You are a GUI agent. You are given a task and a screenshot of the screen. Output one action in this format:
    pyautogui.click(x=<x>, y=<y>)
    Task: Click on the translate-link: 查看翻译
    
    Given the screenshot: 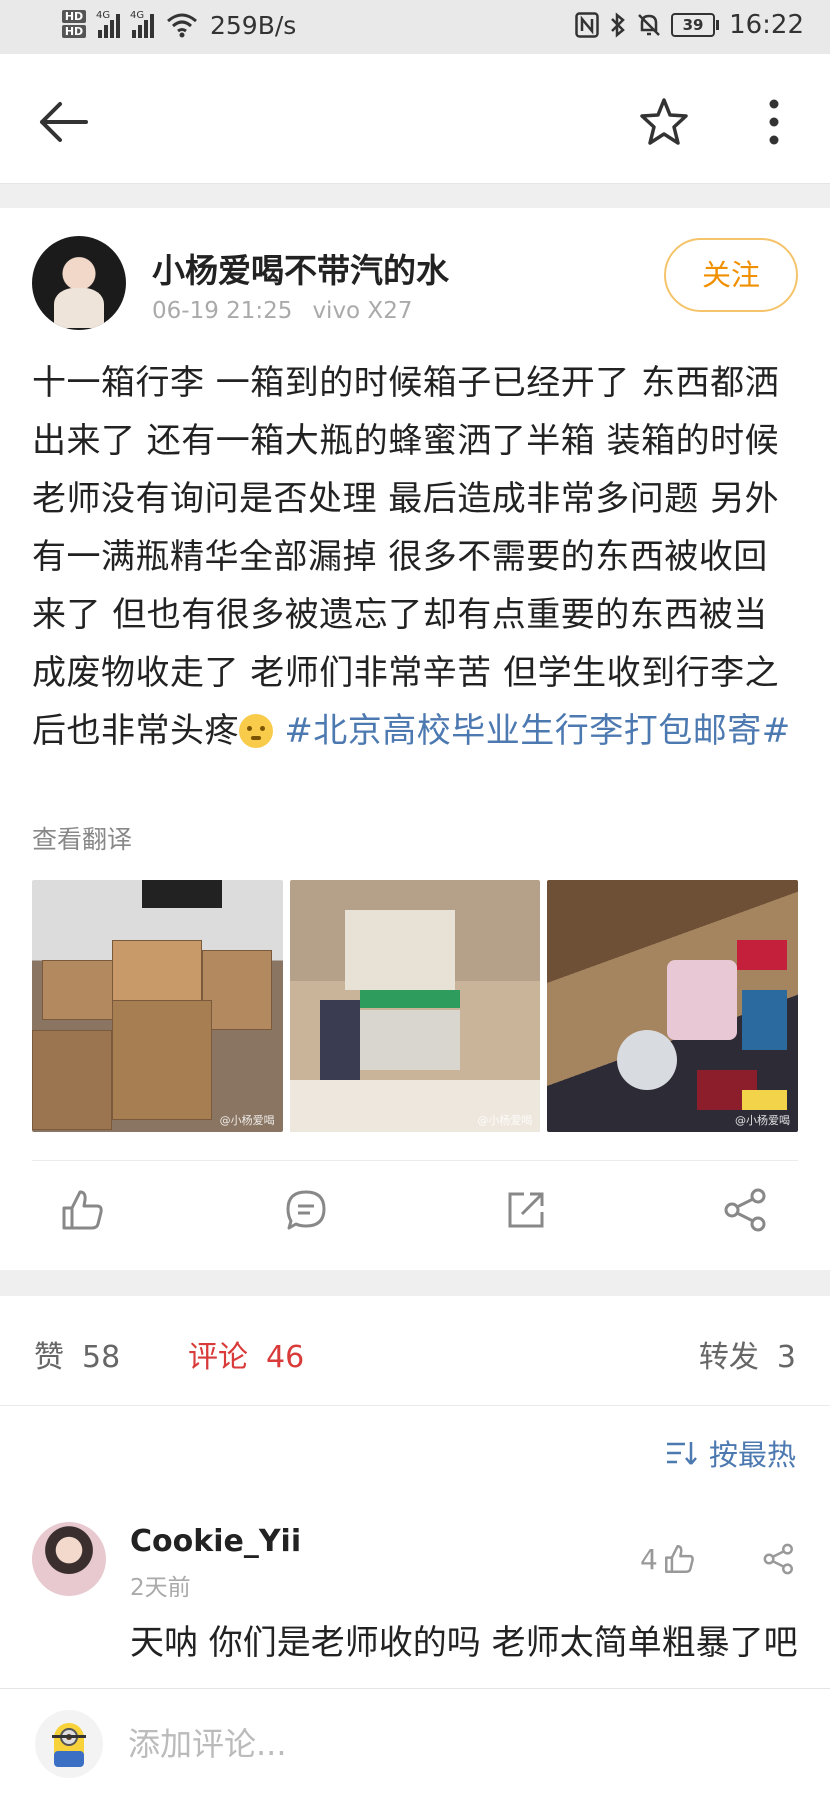 What is the action you would take?
    pyautogui.click(x=82, y=838)
    